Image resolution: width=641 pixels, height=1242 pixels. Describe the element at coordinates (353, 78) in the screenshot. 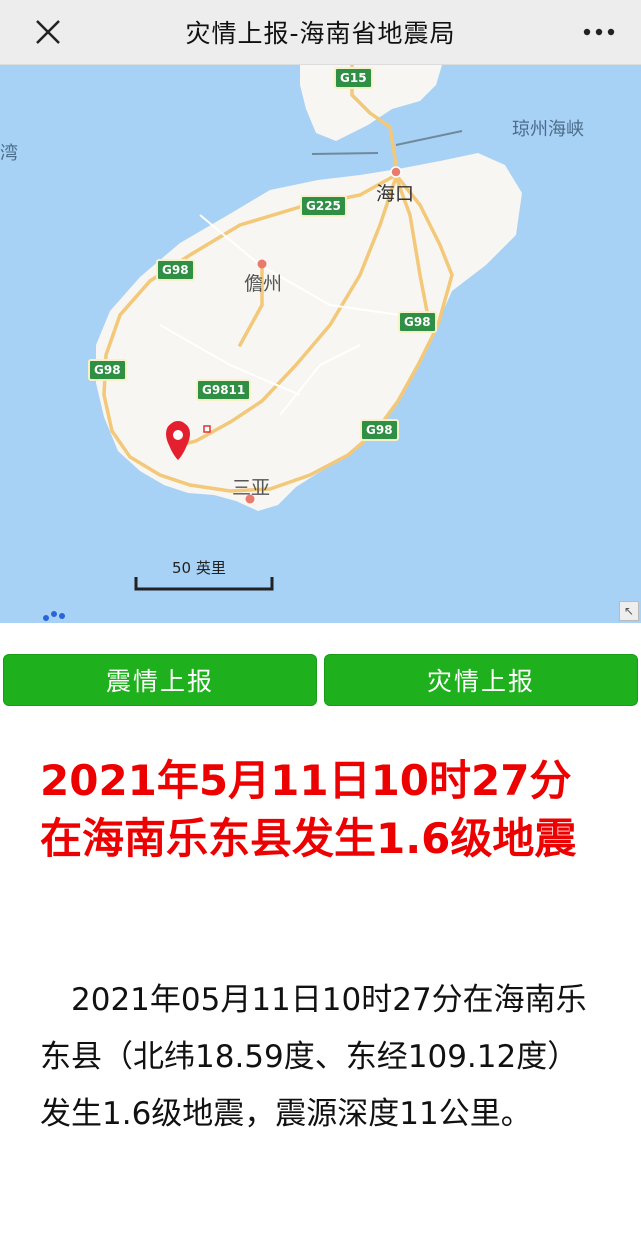

I see `highway-shield-g15: G15` at that location.